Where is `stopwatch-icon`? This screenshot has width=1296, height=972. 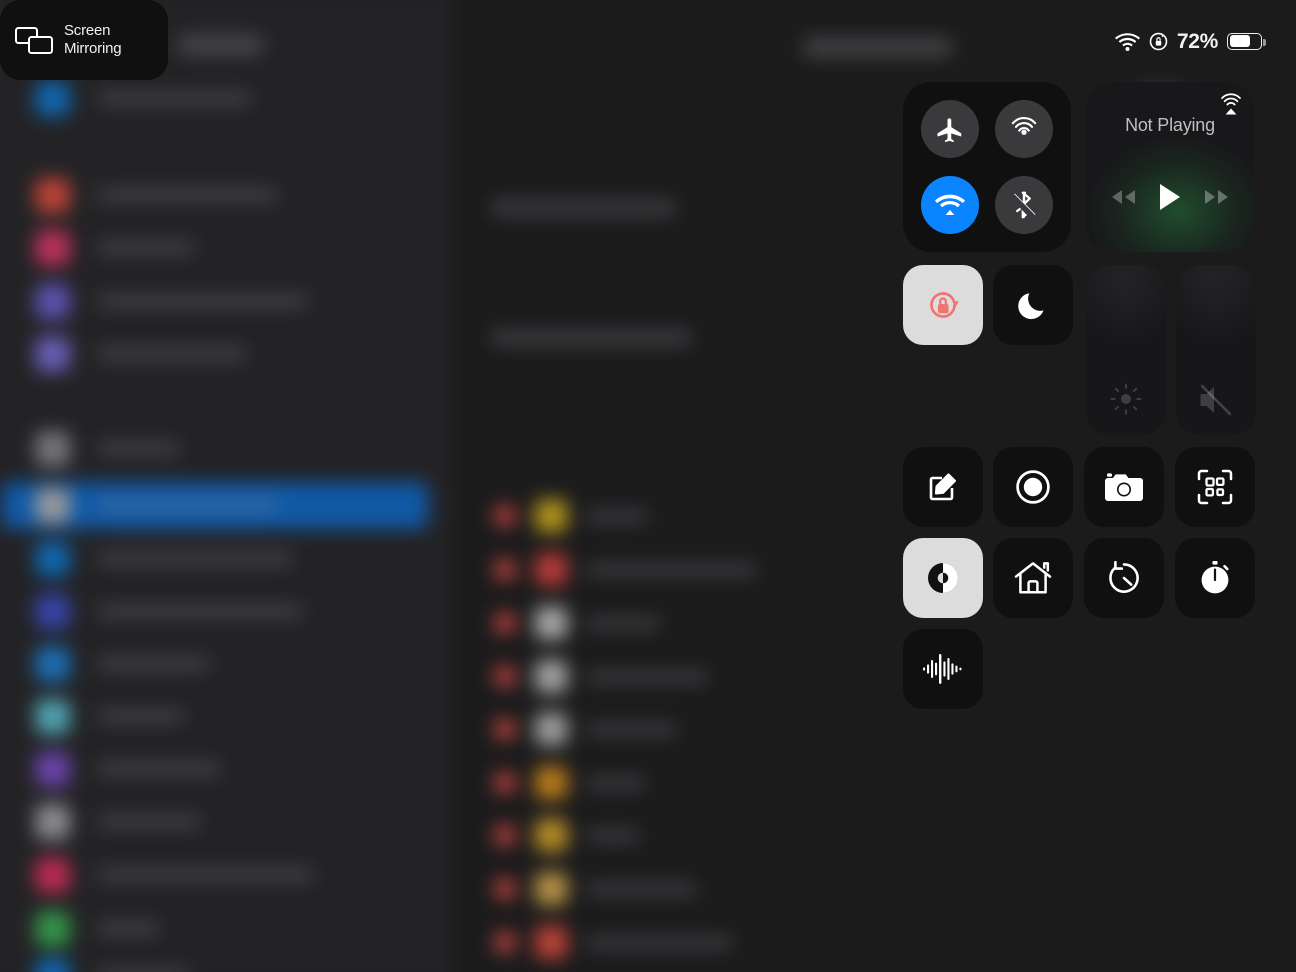
stopwatch-icon is located at coordinates (1215, 578).